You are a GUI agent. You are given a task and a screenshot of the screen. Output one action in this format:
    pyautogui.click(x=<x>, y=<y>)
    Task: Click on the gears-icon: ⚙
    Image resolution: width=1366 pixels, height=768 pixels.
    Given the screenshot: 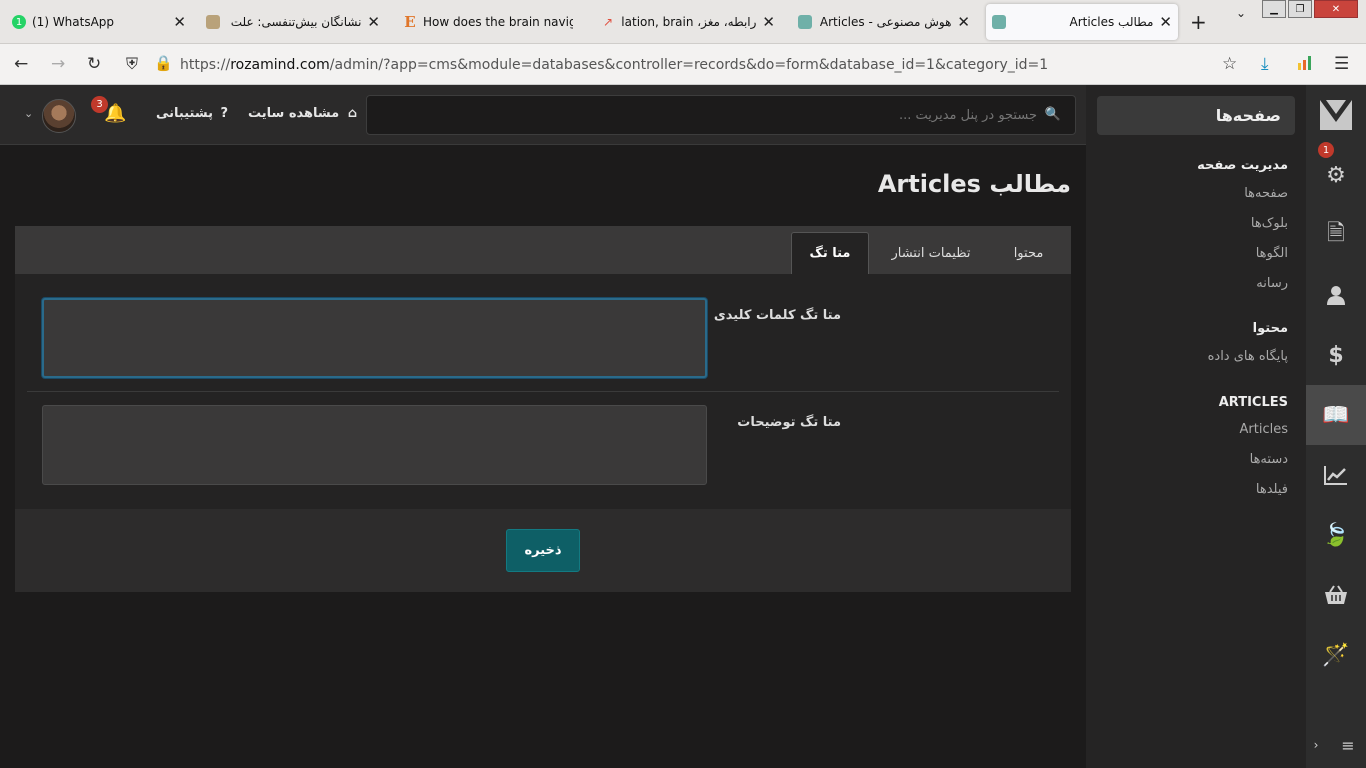 What is the action you would take?
    pyautogui.click(x=1336, y=175)
    